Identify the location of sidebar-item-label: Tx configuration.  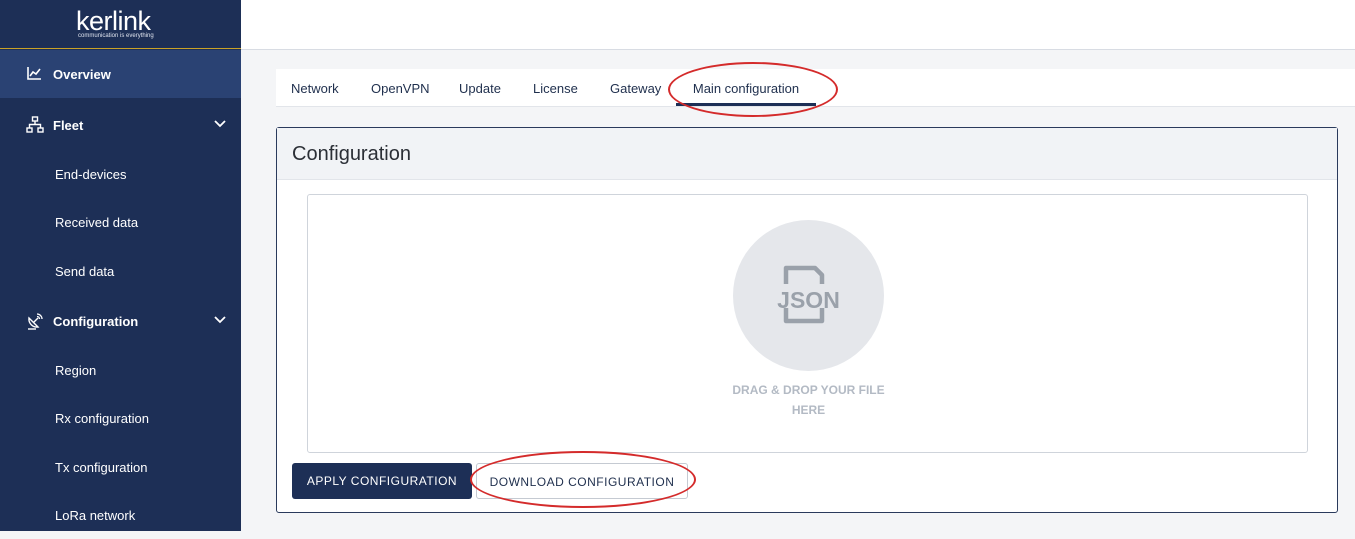
(101, 467).